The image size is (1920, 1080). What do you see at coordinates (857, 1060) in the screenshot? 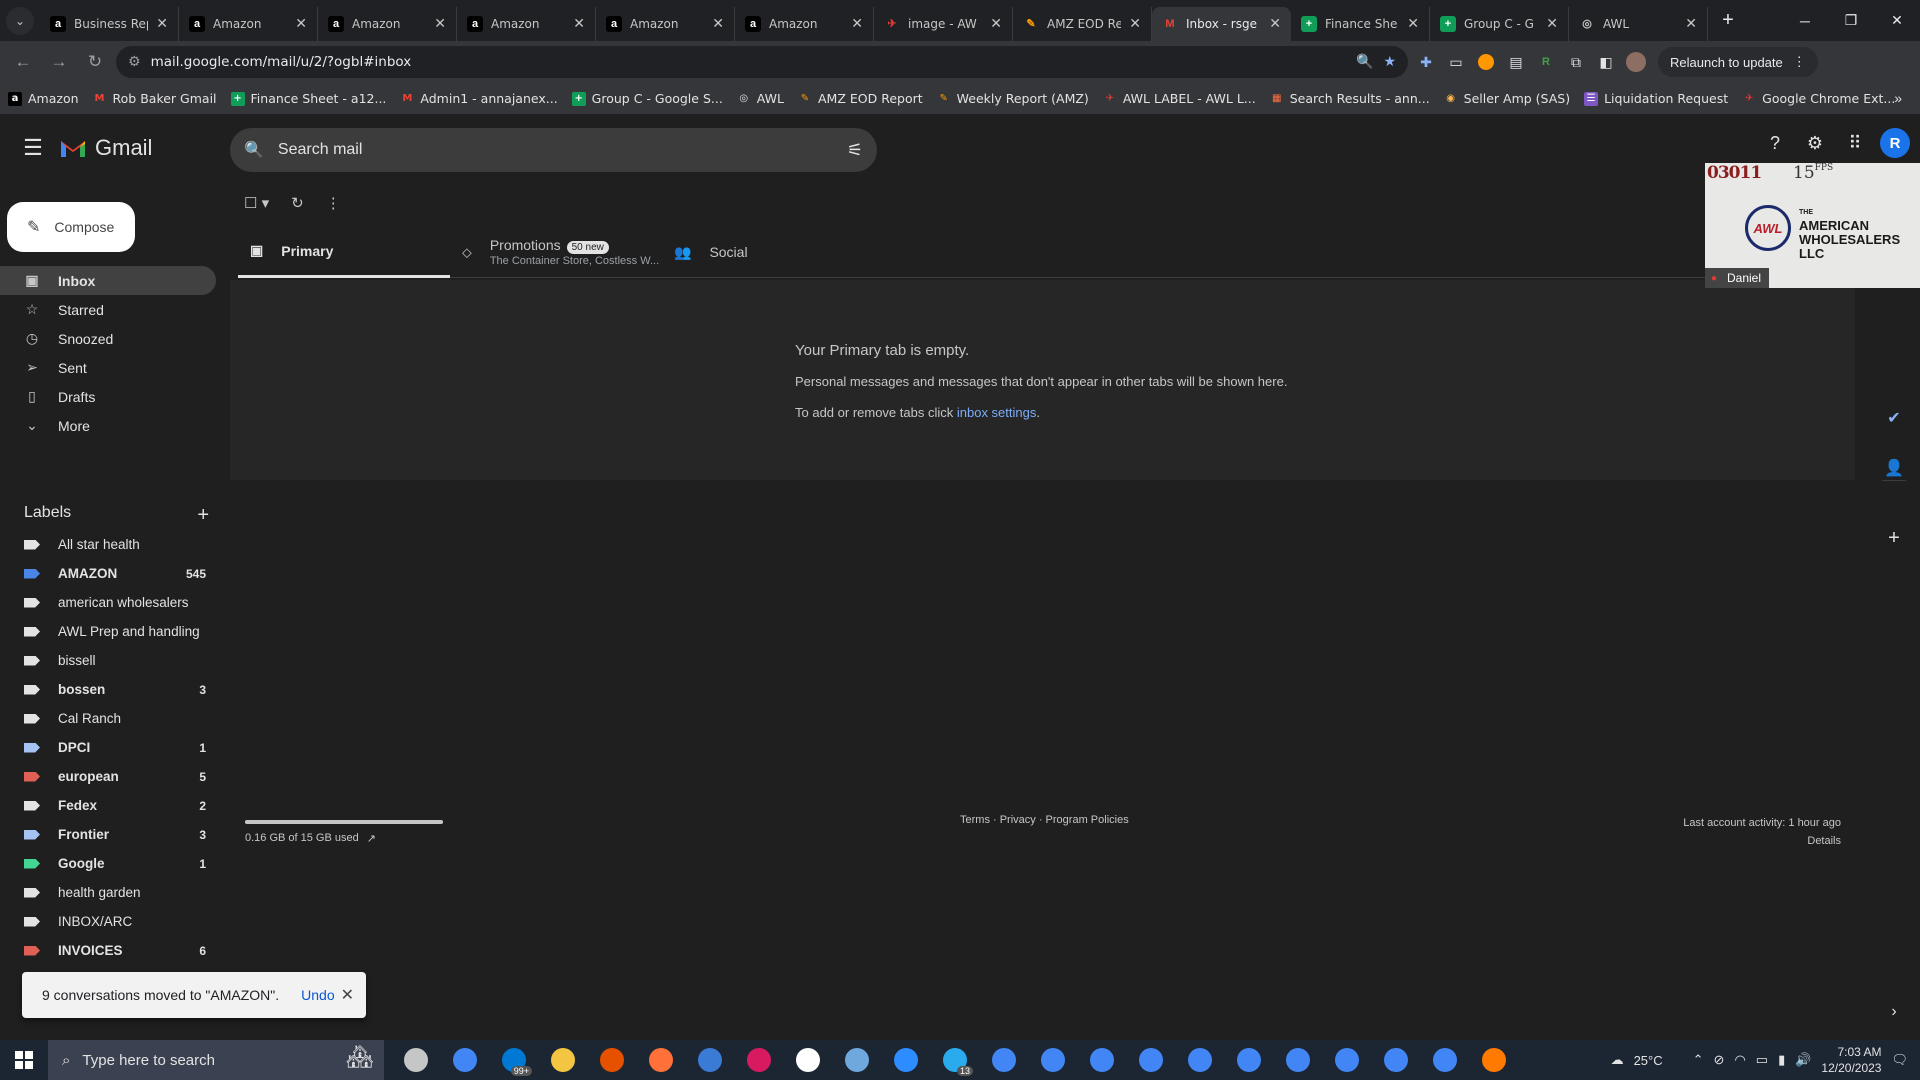
I see `taskbar-app-notepad` at bounding box center [857, 1060].